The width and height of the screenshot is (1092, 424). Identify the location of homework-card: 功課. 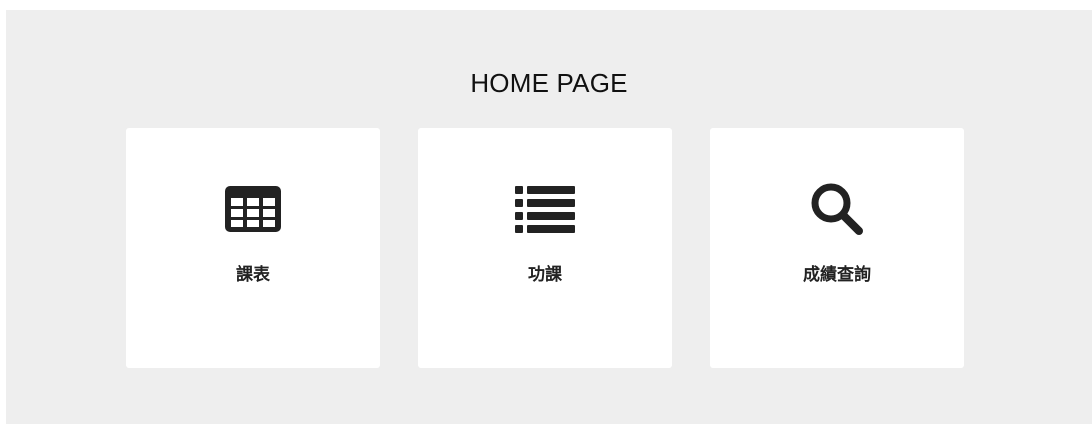
(545, 248).